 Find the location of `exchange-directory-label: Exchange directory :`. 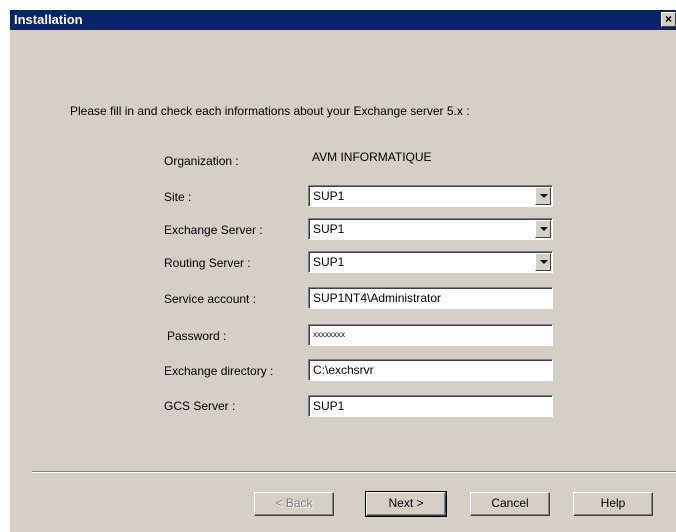

exchange-directory-label: Exchange directory : is located at coordinates (219, 371).